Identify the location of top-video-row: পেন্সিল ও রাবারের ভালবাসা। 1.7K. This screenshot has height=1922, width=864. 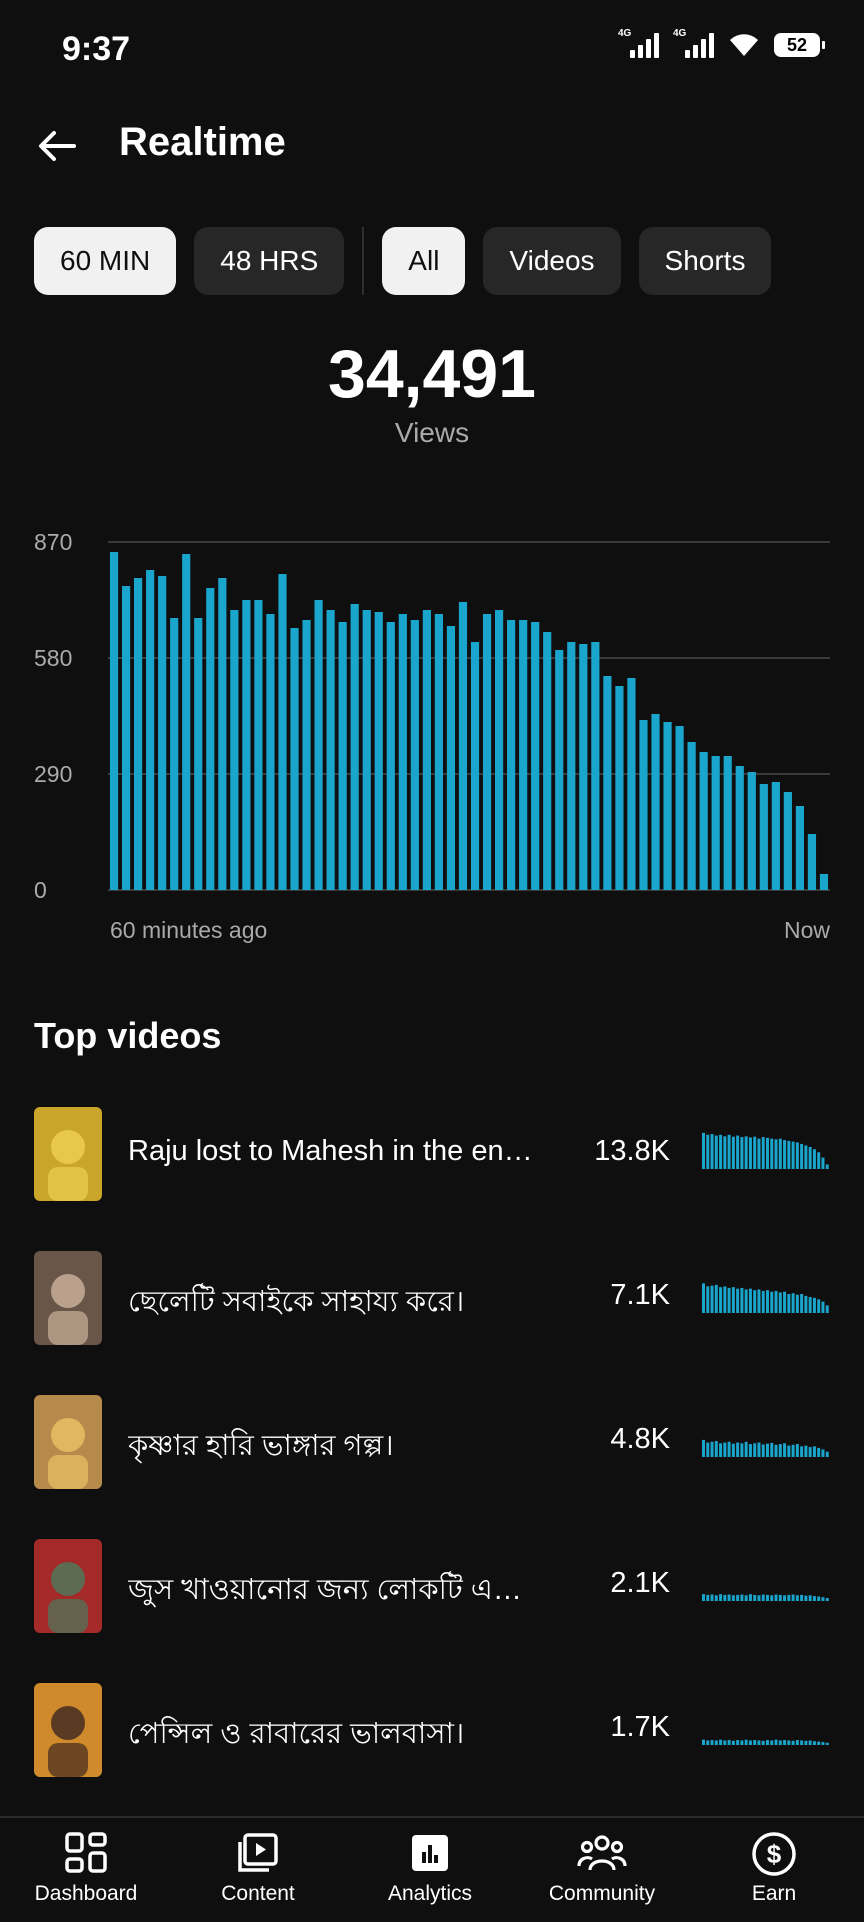
(432, 1730).